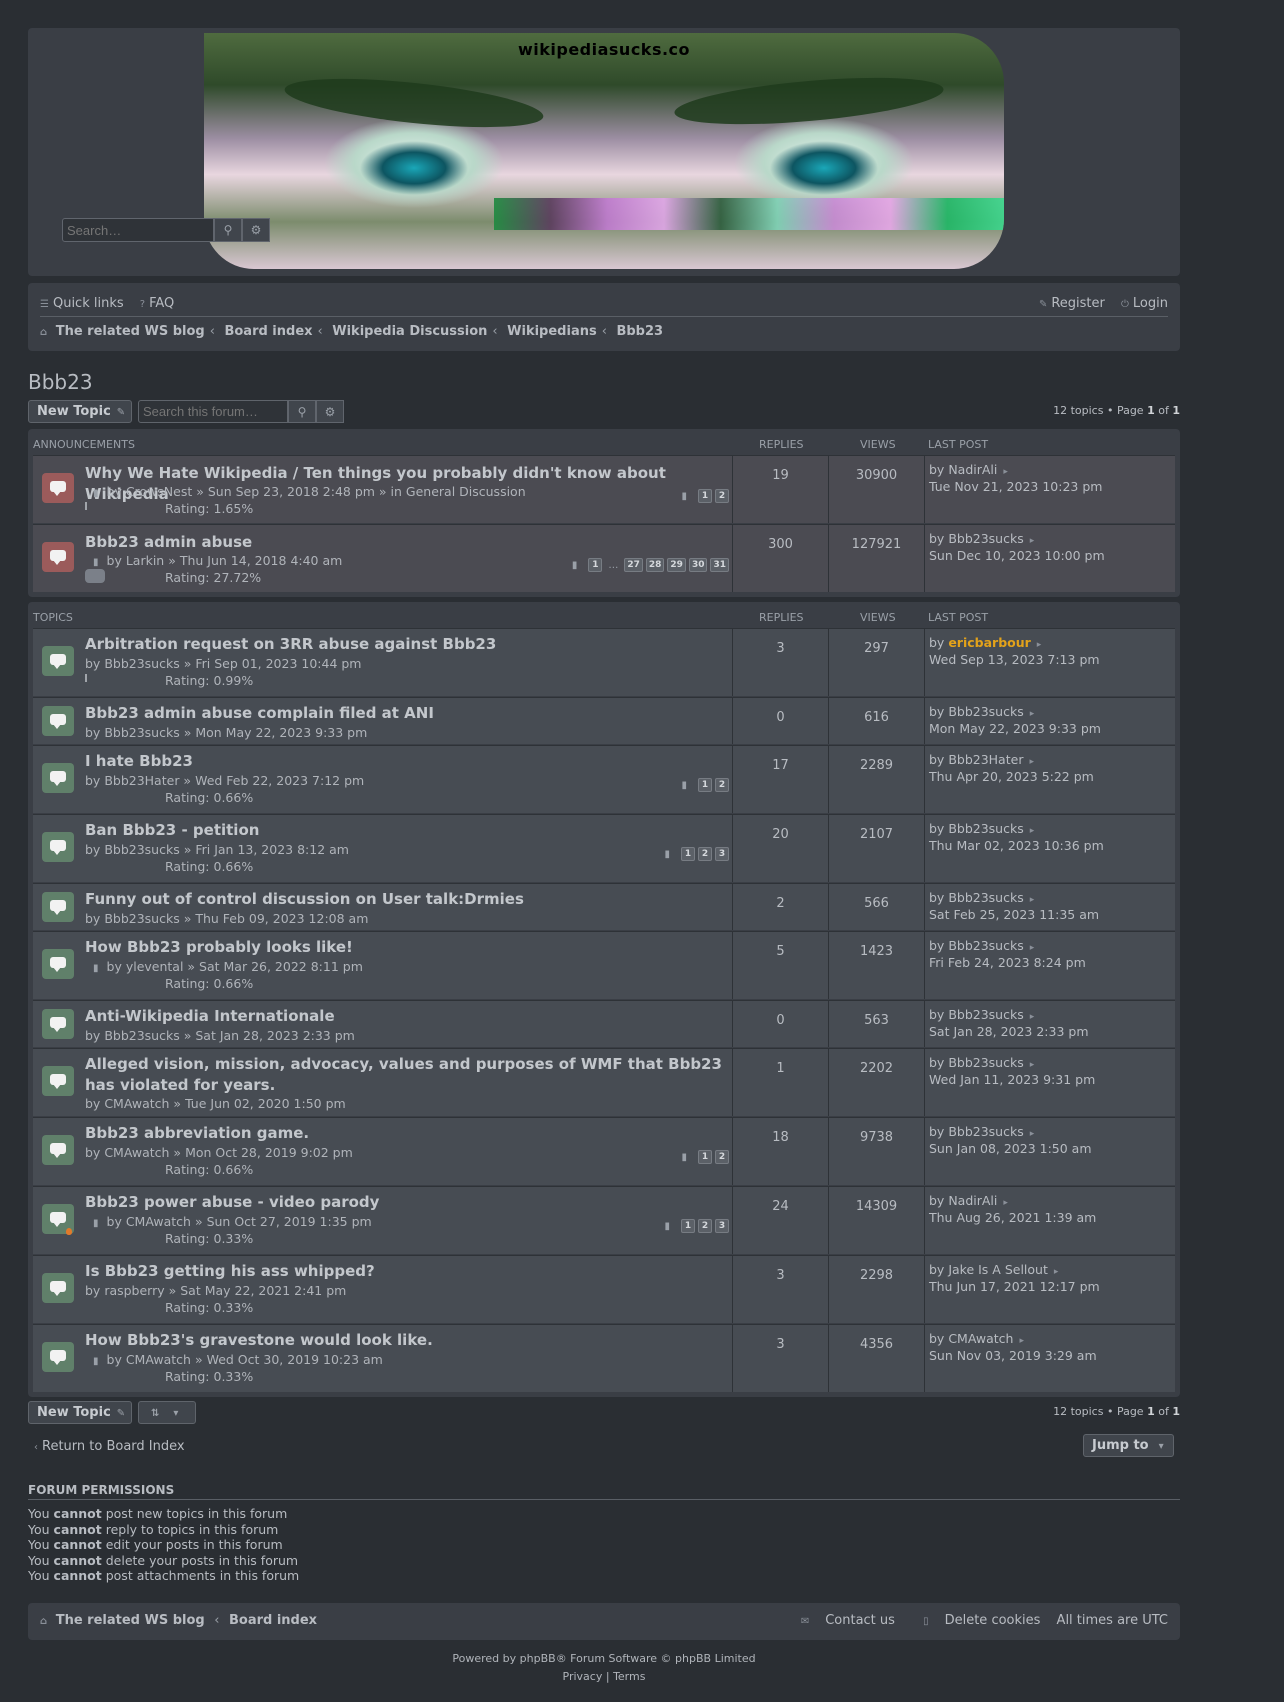 The image size is (1284, 1702). I want to click on breadcrumb-item-wikipedia-discussion: Wikipedia Discussion, so click(409, 331).